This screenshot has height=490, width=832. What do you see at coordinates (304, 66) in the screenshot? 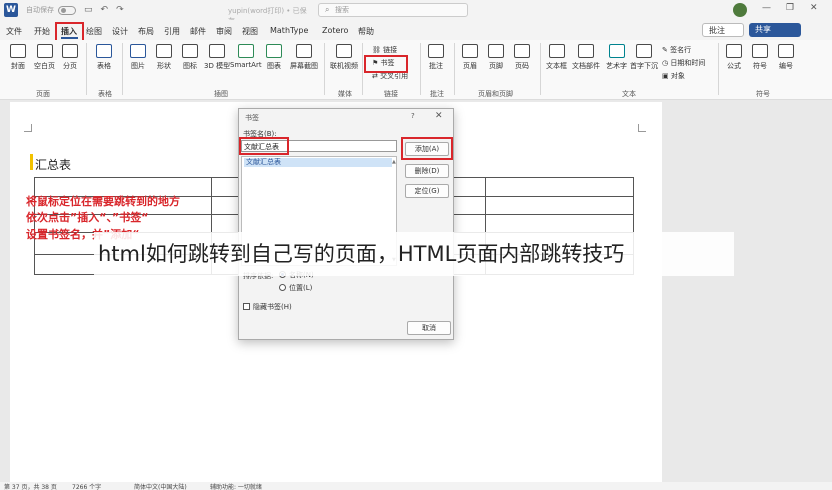
I see `screenshot-label: 屏幕截图` at bounding box center [304, 66].